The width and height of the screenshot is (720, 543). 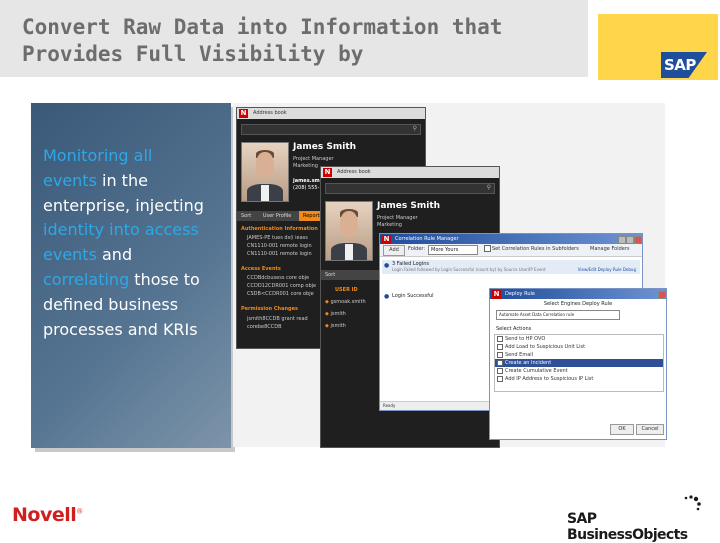 What do you see at coordinates (658, 47) in the screenshot?
I see `sap-brand-box` at bounding box center [658, 47].